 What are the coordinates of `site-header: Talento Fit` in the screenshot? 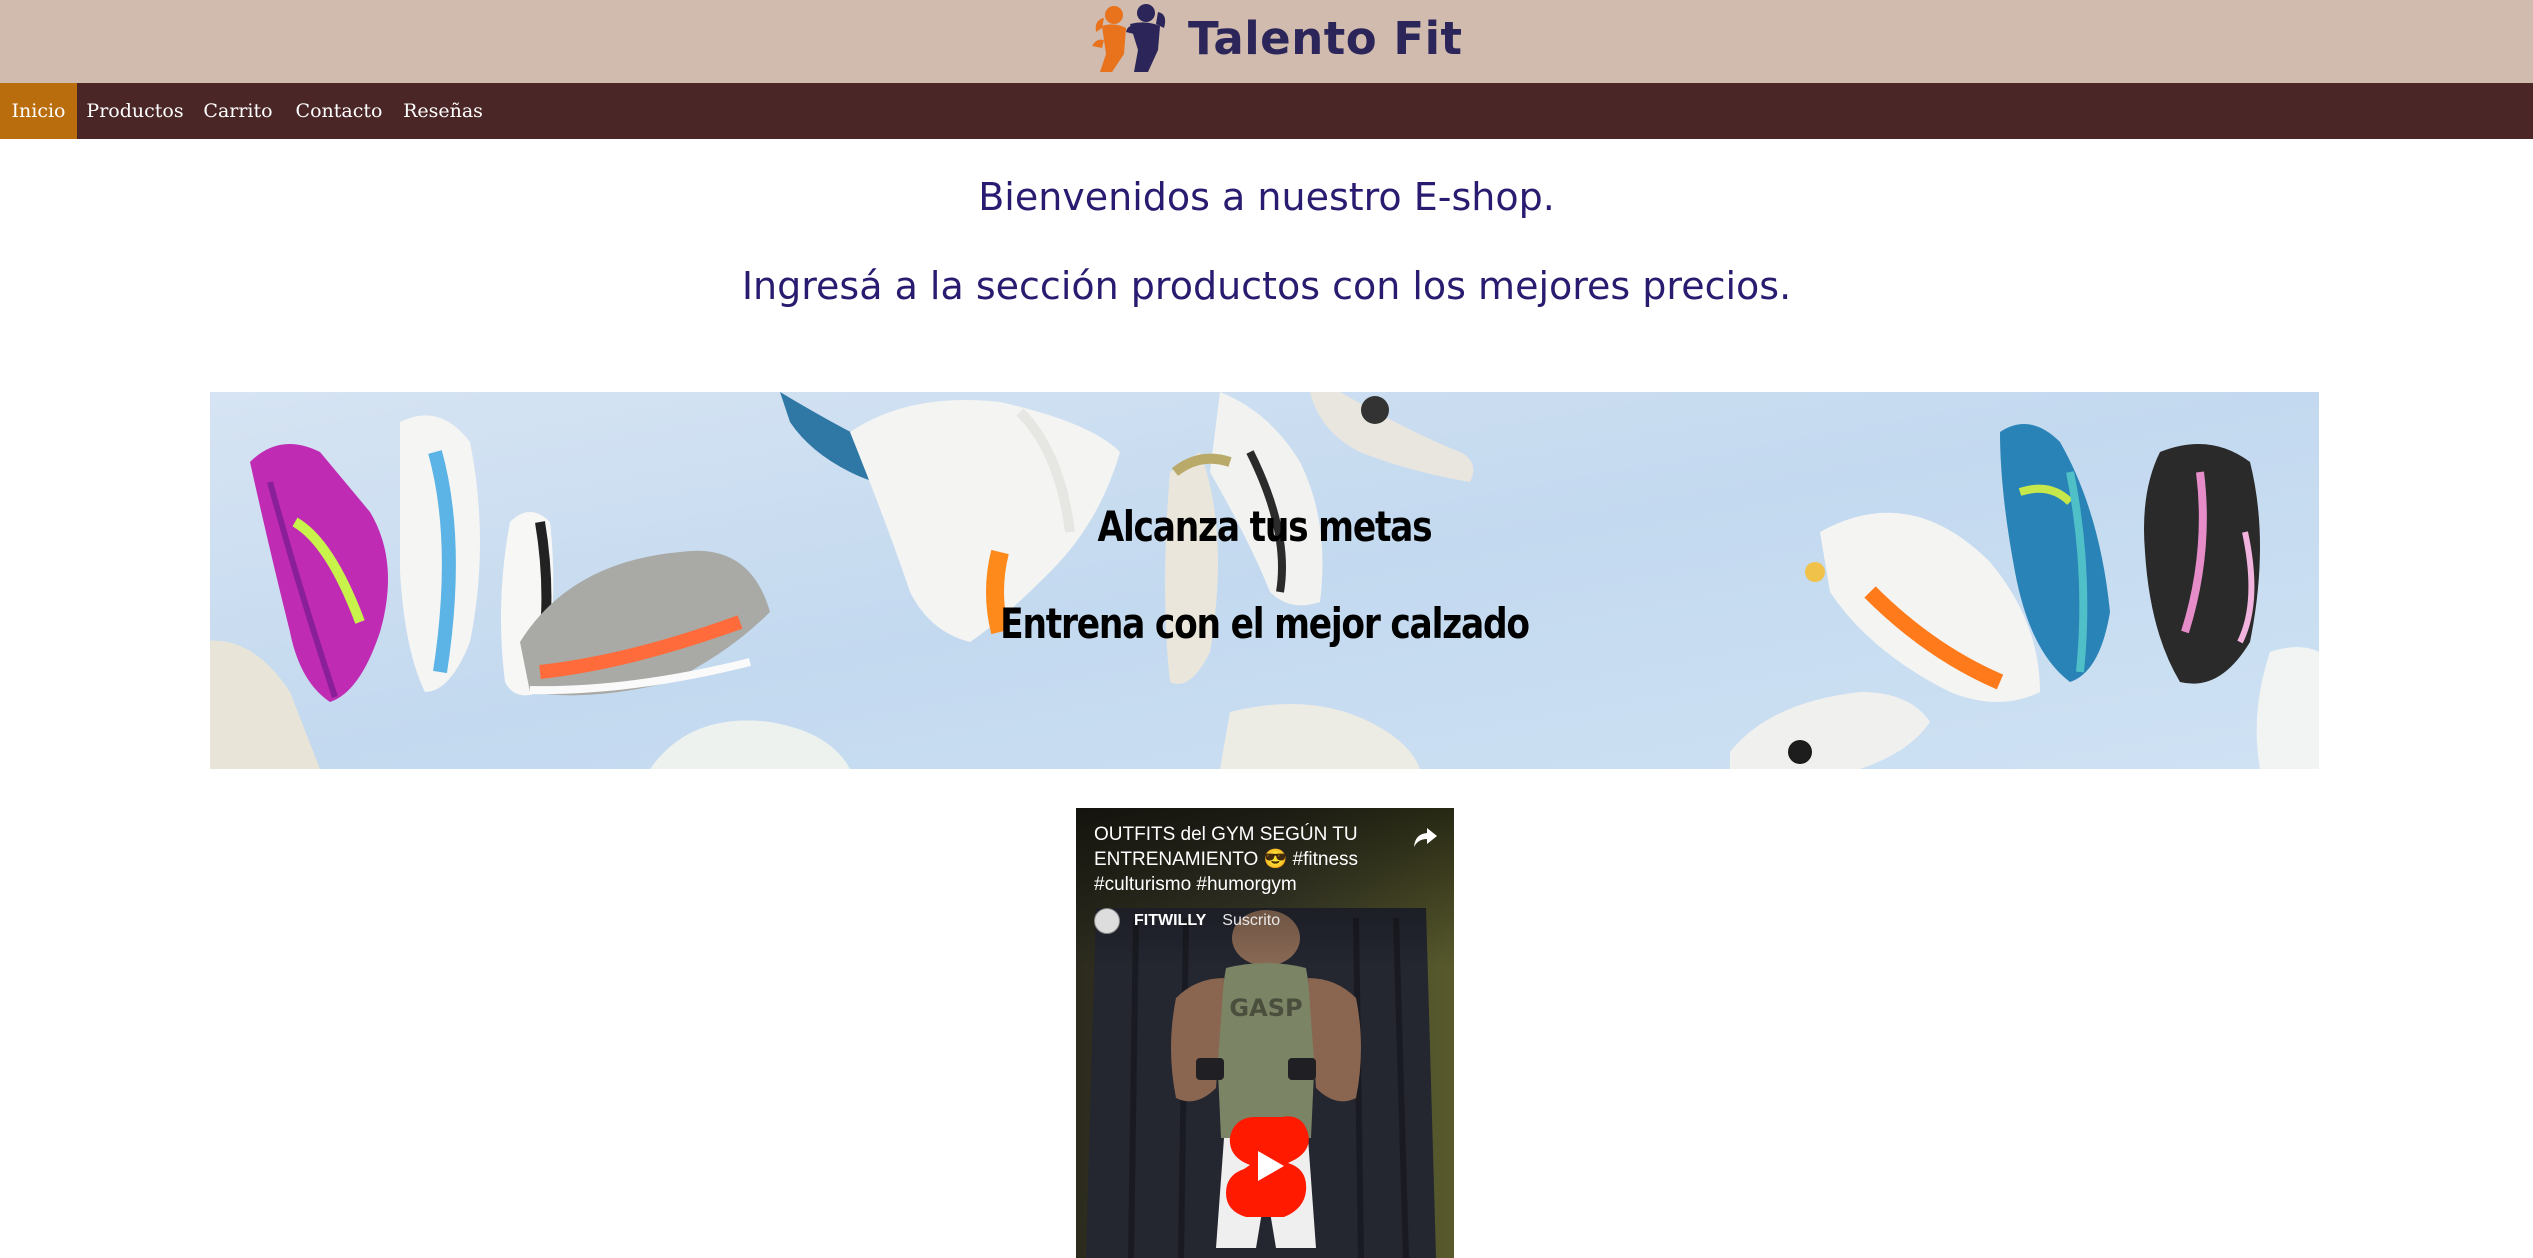 It's located at (1266, 41).